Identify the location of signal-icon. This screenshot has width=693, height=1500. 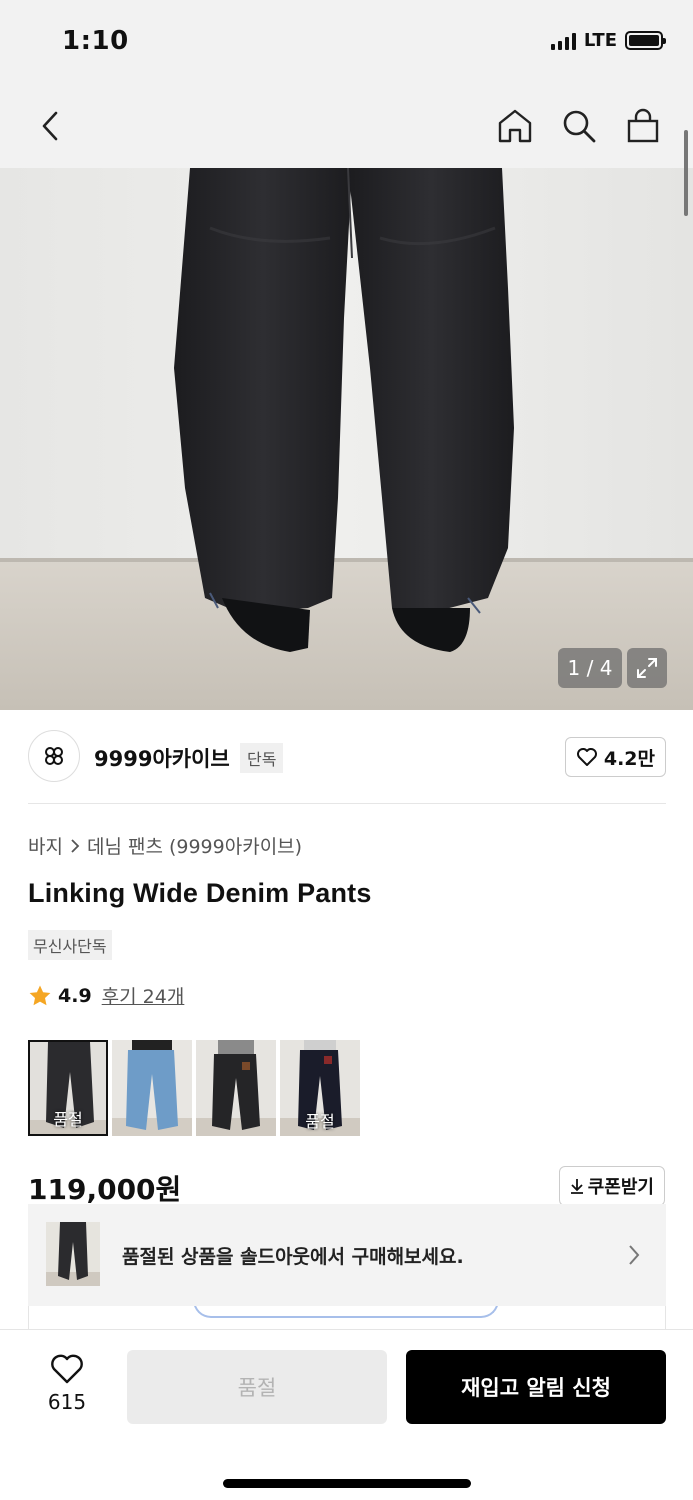
(563, 41).